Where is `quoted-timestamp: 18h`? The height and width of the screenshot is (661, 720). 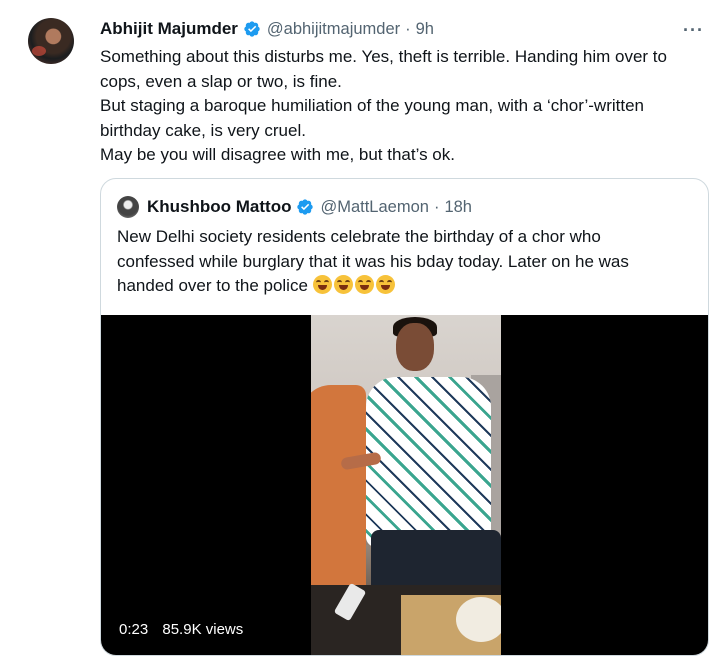
quoted-timestamp: 18h is located at coordinates (458, 206).